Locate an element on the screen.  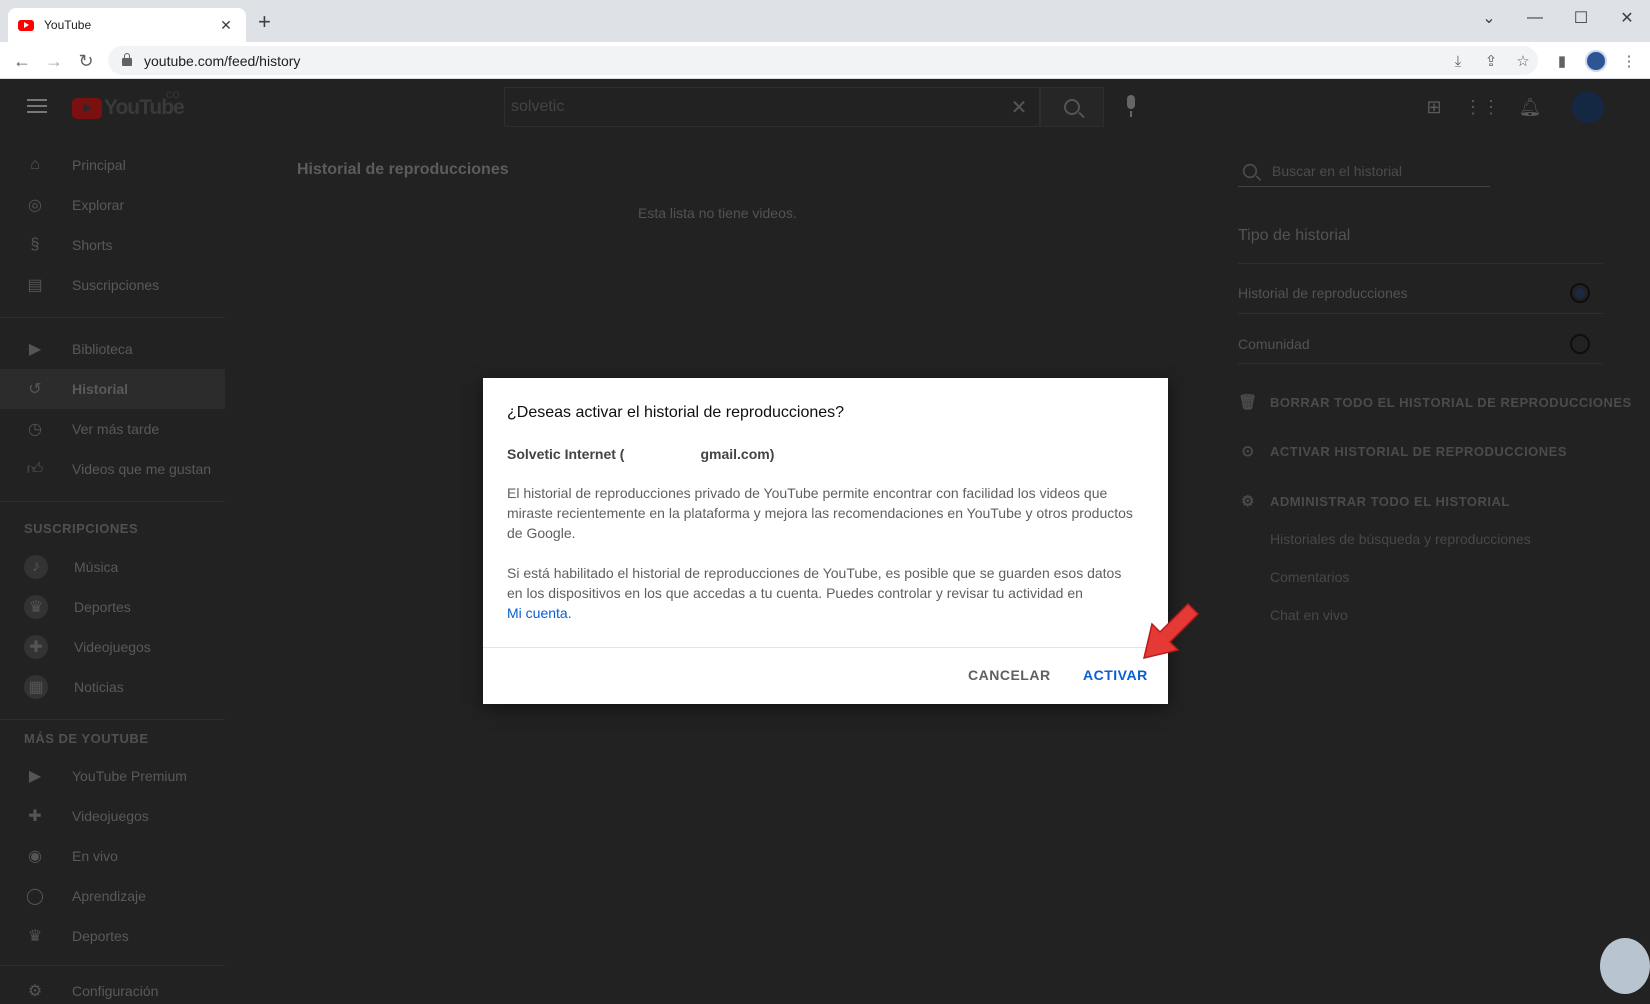
sidebar-item-biblioteca: ▶ Biblioteca is located at coordinates (112, 349).